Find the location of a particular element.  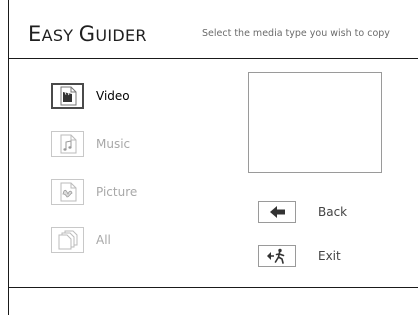

exit-label: Exit is located at coordinates (329, 256).